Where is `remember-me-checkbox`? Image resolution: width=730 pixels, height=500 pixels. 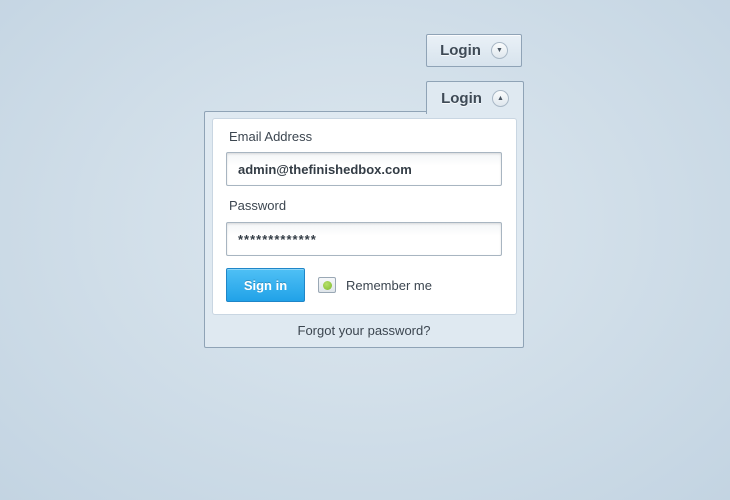 remember-me-checkbox is located at coordinates (327, 285).